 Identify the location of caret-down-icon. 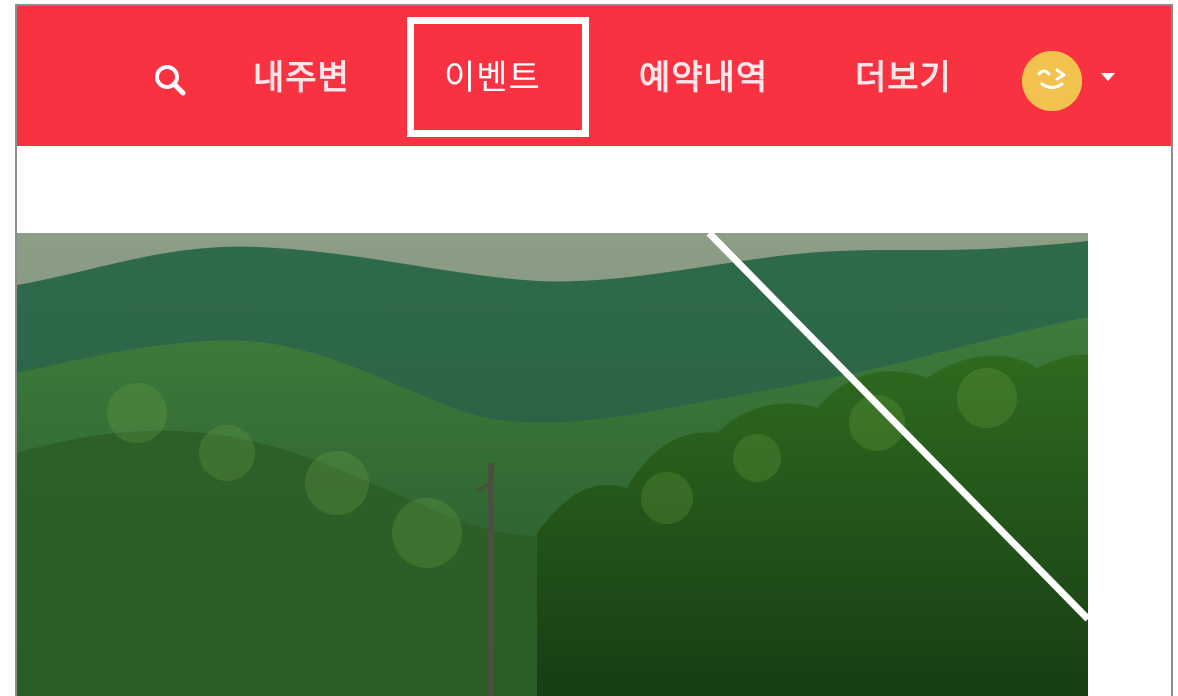
(1108, 77).